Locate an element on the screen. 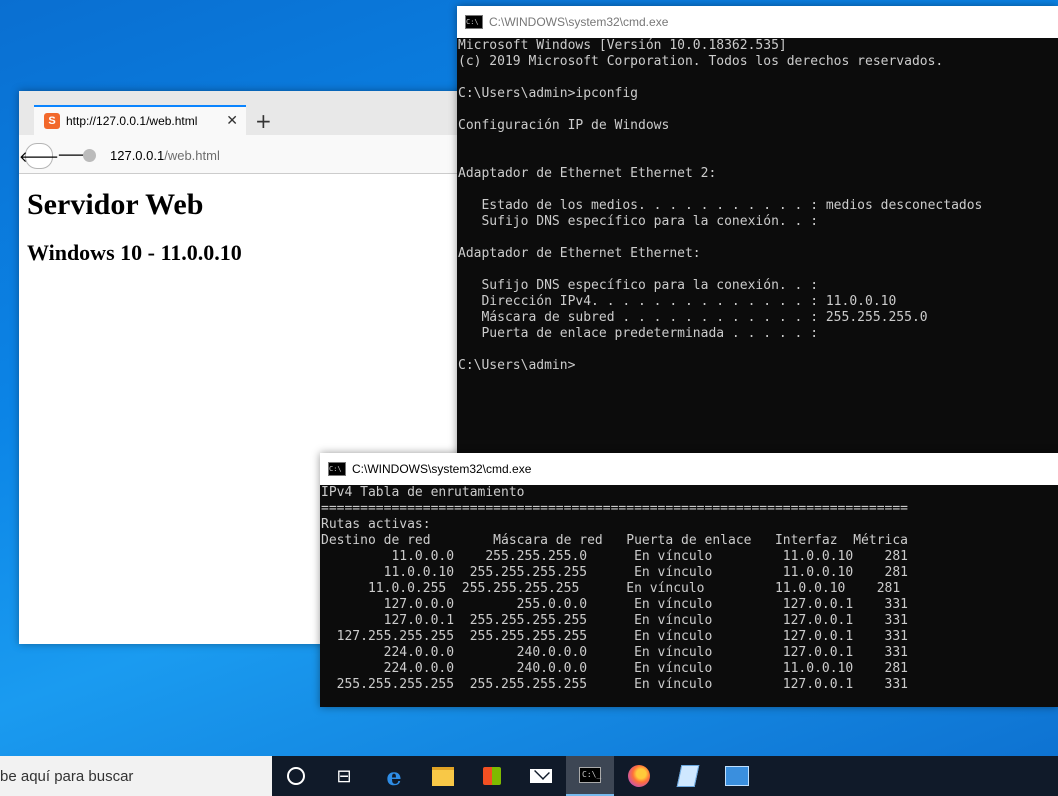 This screenshot has width=1058, height=796. firefox-taskbar-button is located at coordinates (639, 776).